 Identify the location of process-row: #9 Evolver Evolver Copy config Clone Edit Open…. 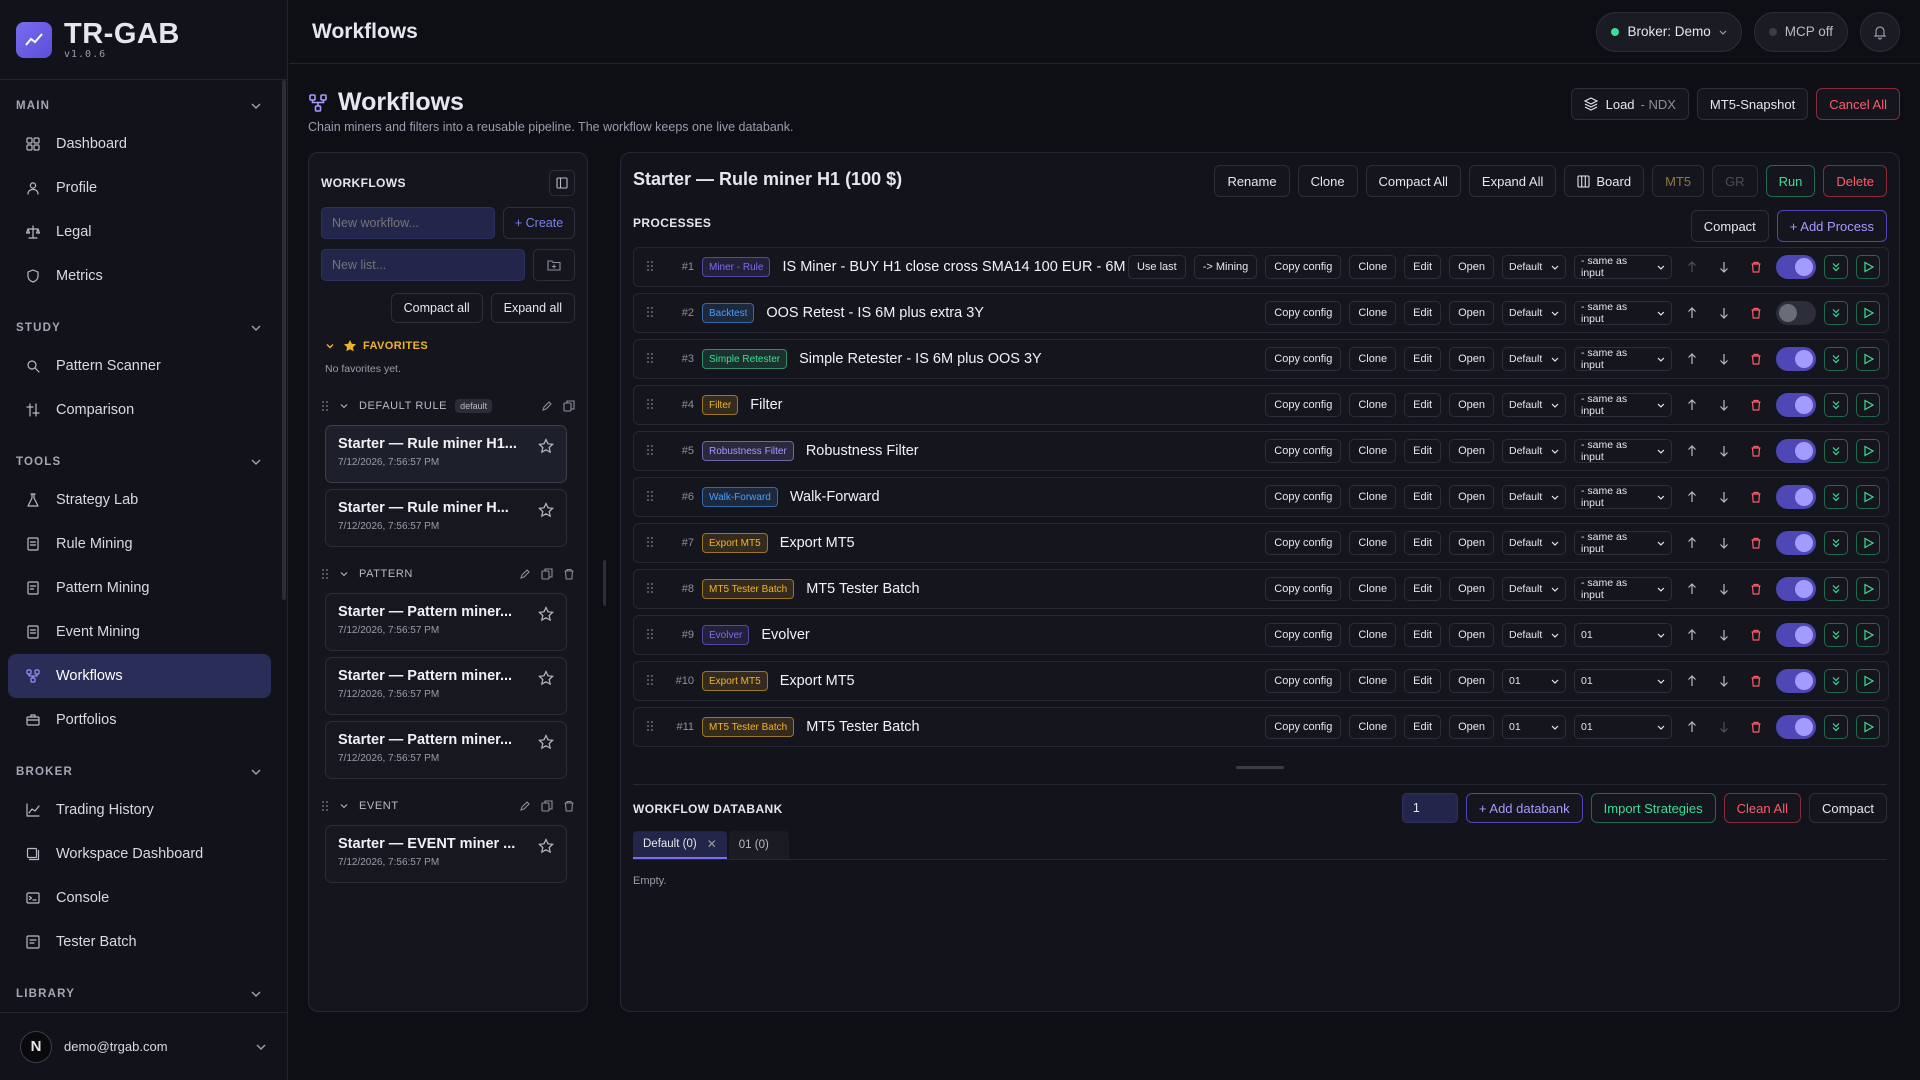
(1261, 635).